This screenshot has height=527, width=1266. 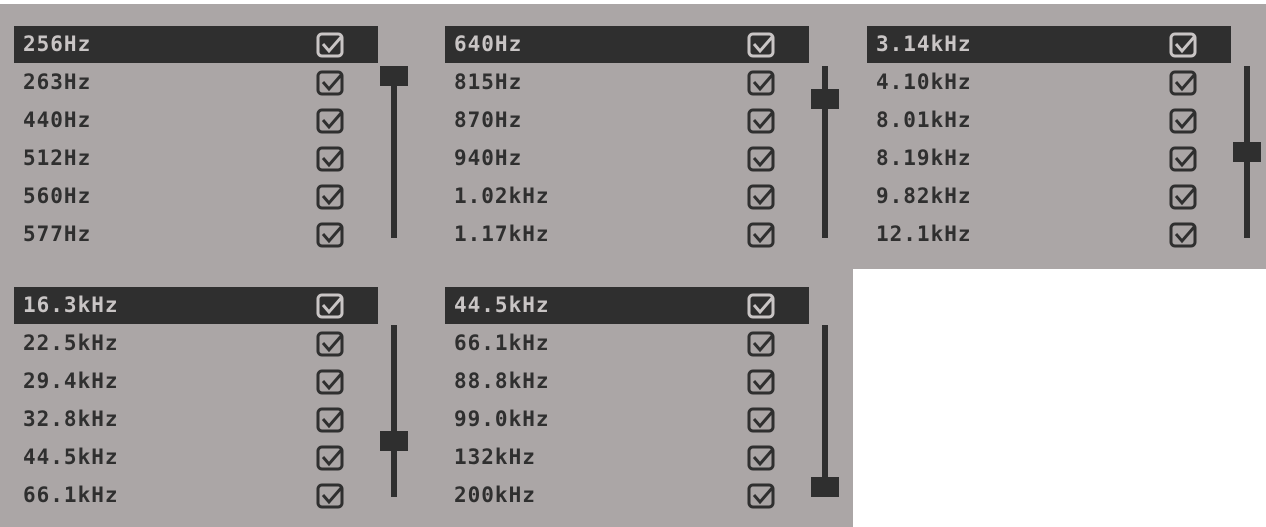 What do you see at coordinates (502, 196) in the screenshot?
I see `frequency-label: 1.02kHz` at bounding box center [502, 196].